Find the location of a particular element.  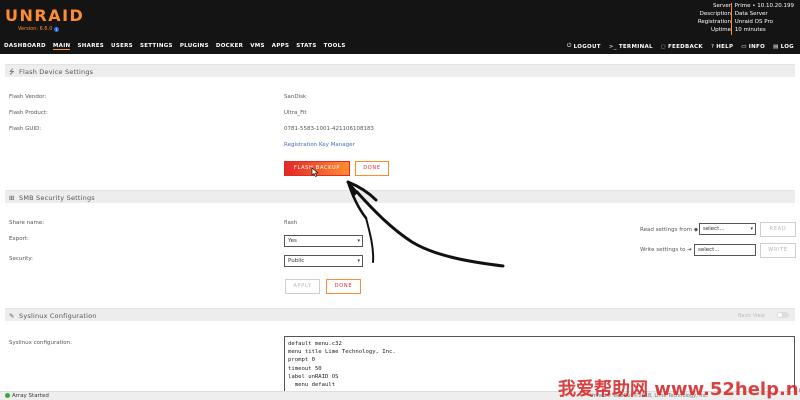

terminal-icon: >_ is located at coordinates (612, 46).